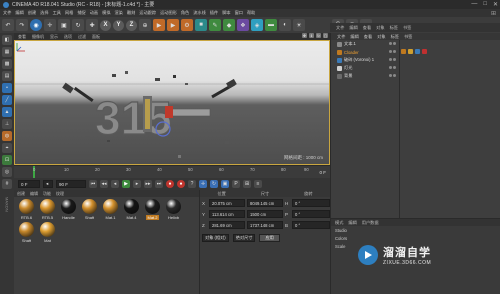 Image resolution: width=500 pixels, height=294 pixels. Describe the element at coordinates (32, 13) in the screenshot. I see `menu-create: 创建` at that location.